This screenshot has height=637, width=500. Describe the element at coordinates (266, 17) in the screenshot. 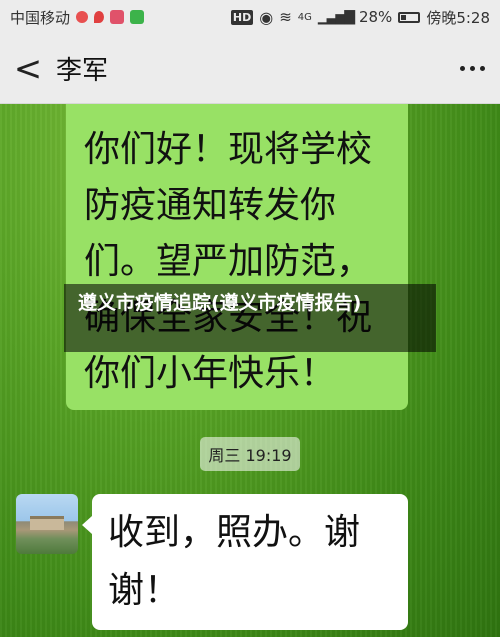

I see `eye-icon: ◉` at that location.